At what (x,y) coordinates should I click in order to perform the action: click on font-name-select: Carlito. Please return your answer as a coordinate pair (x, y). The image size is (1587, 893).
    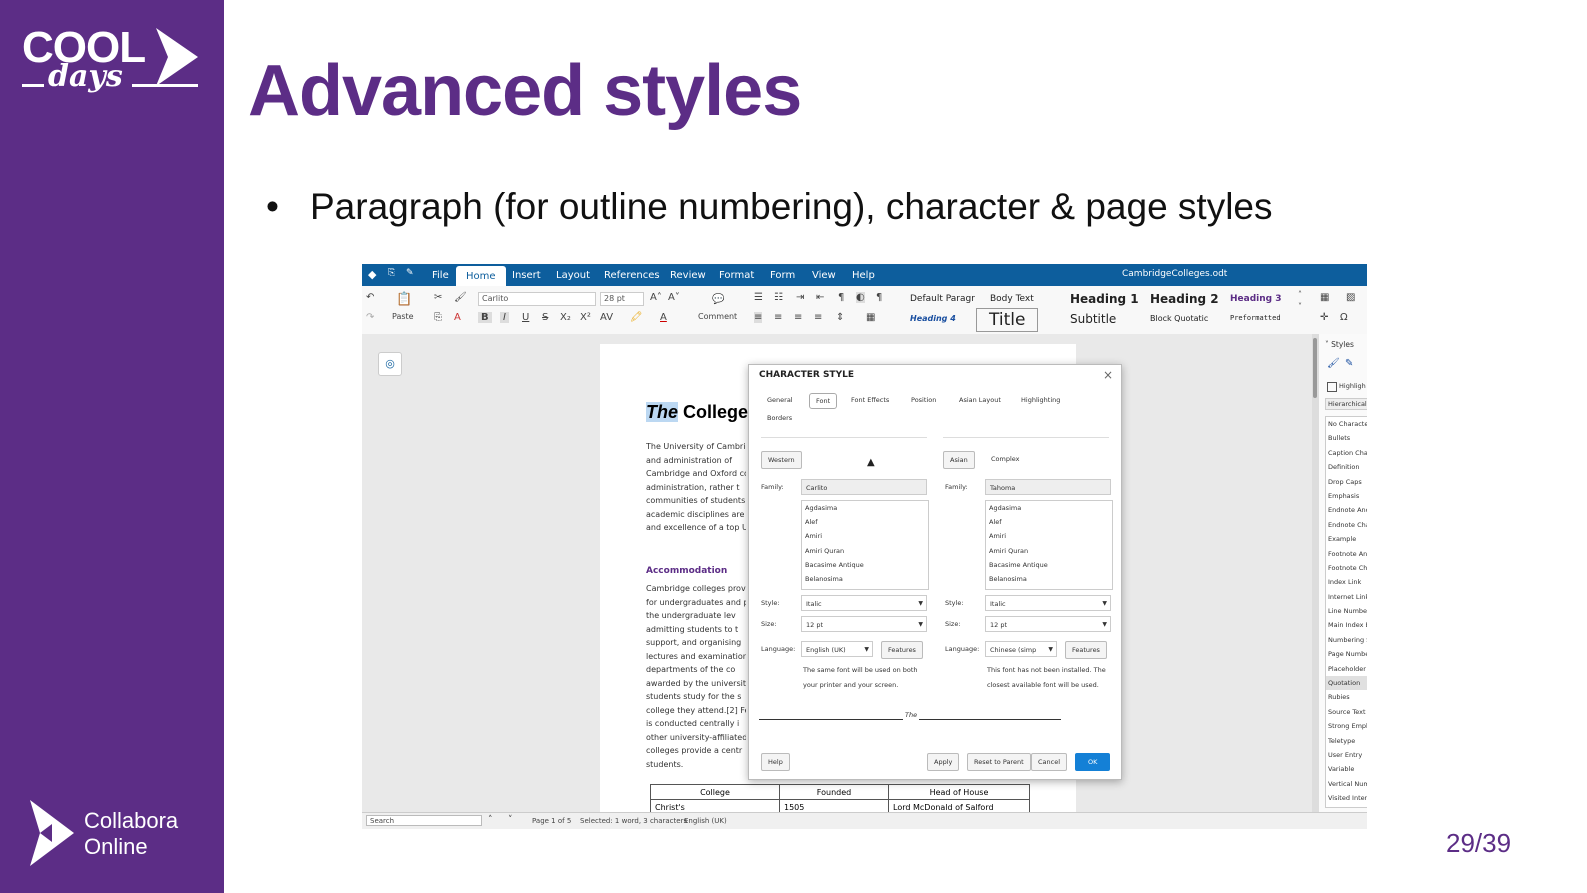
    Looking at the image, I should click on (537, 299).